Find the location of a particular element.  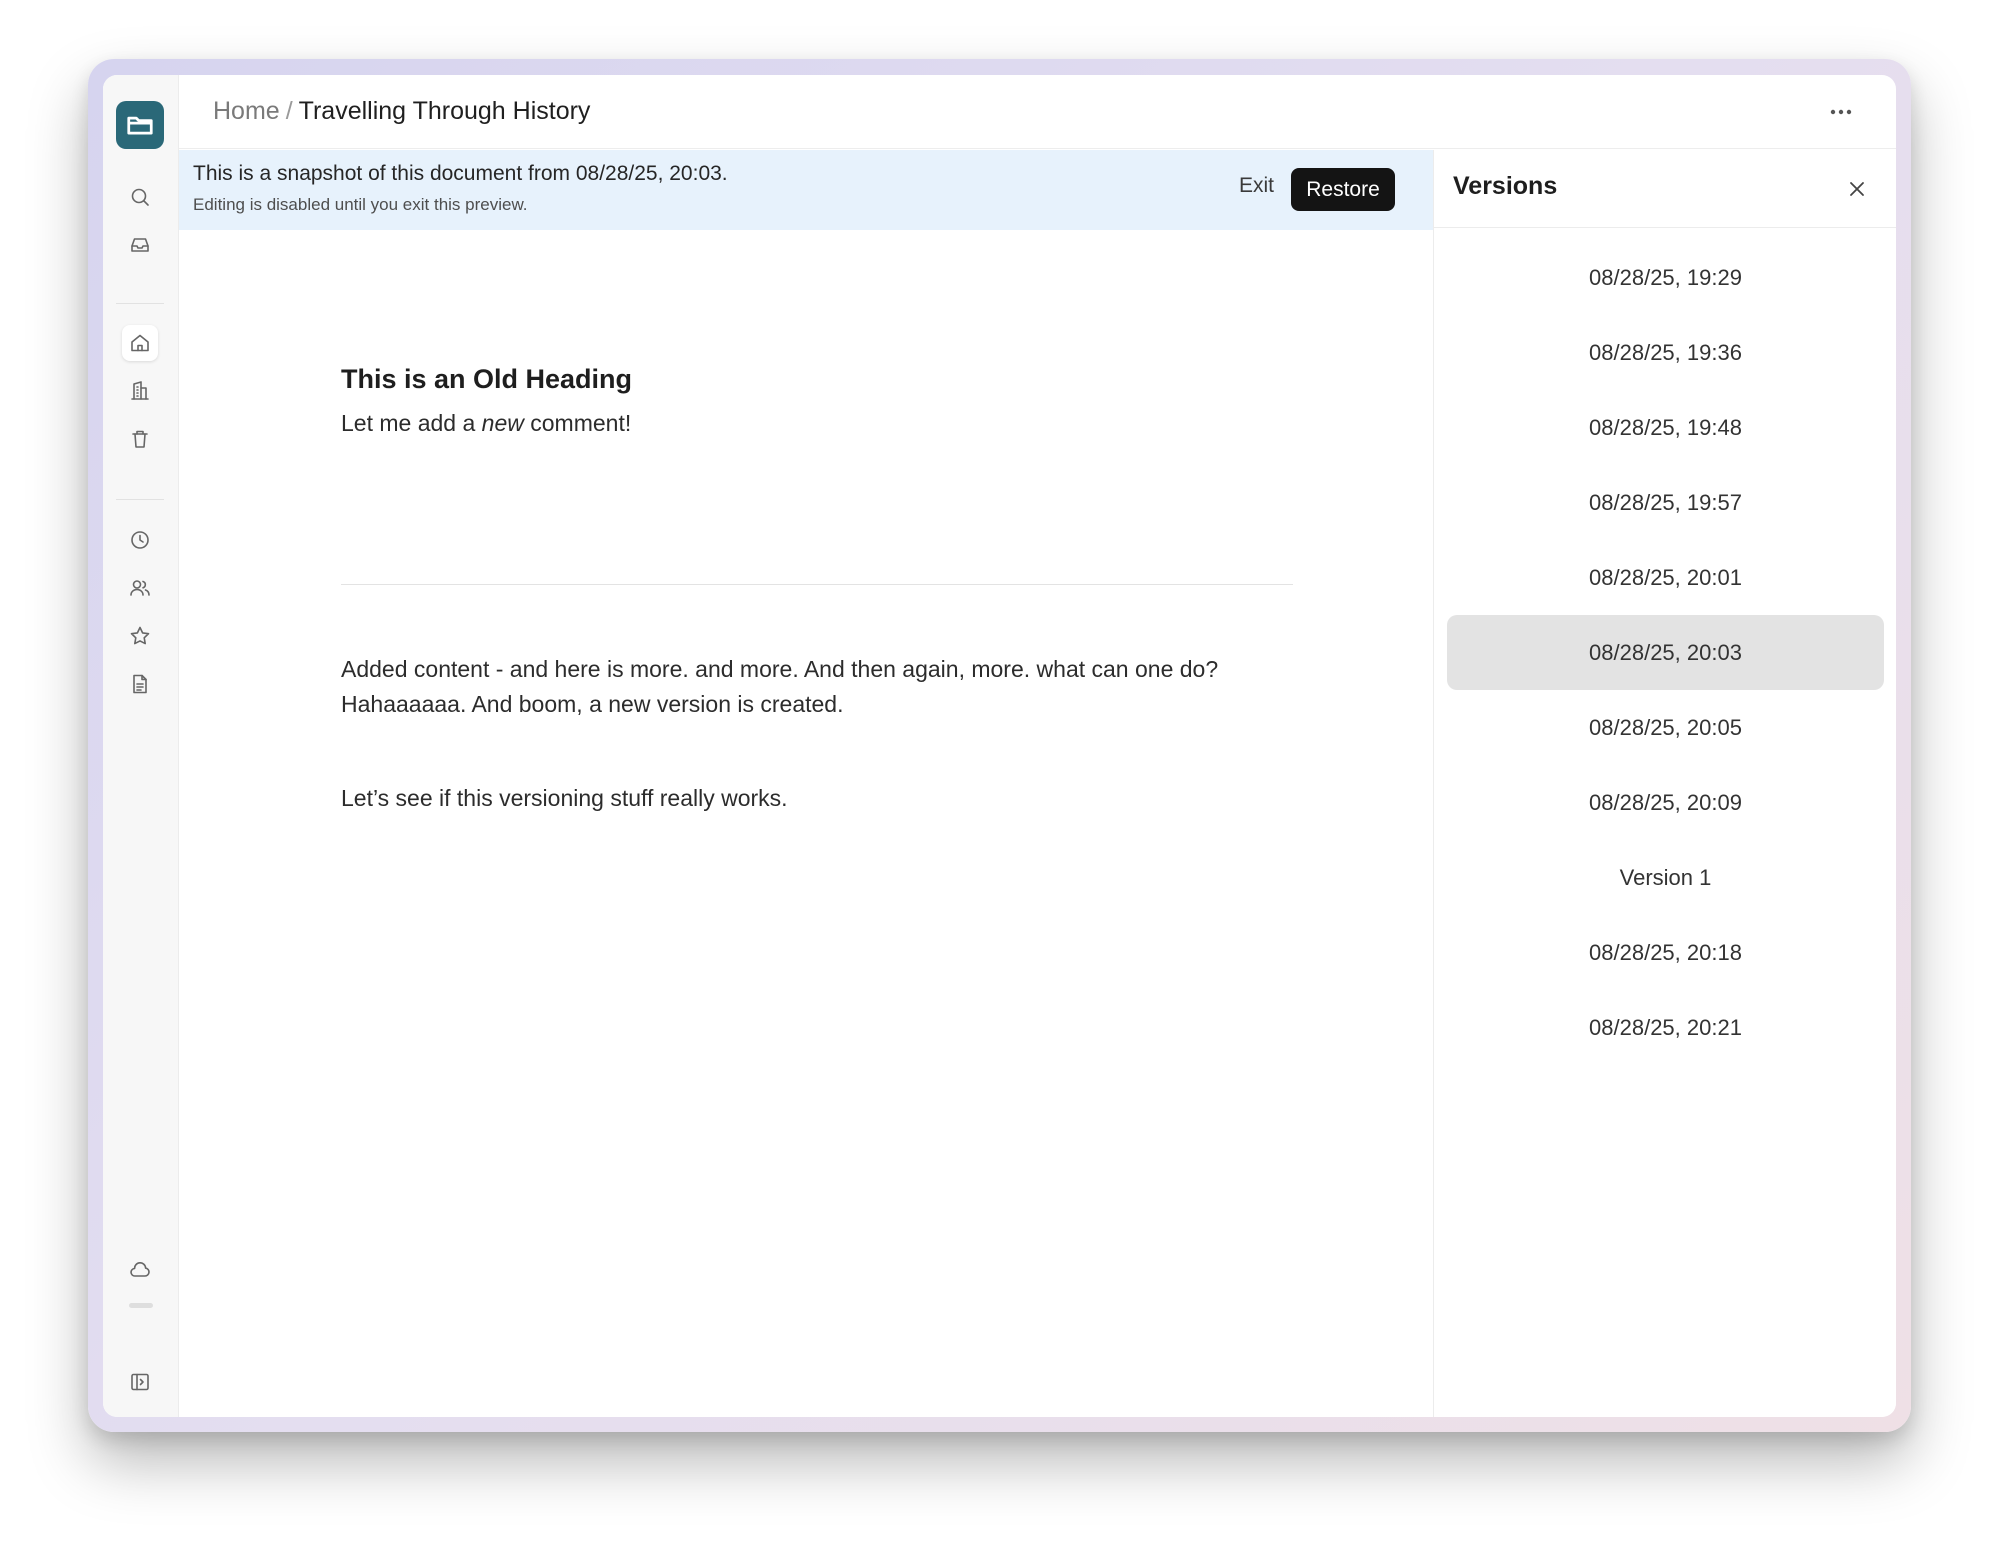

inbox-icon is located at coordinates (140, 245).